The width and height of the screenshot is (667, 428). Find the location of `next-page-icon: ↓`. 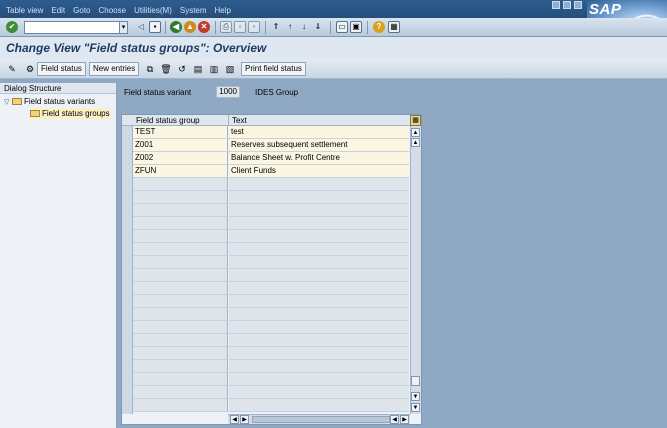

next-page-icon: ↓ is located at coordinates (304, 27).